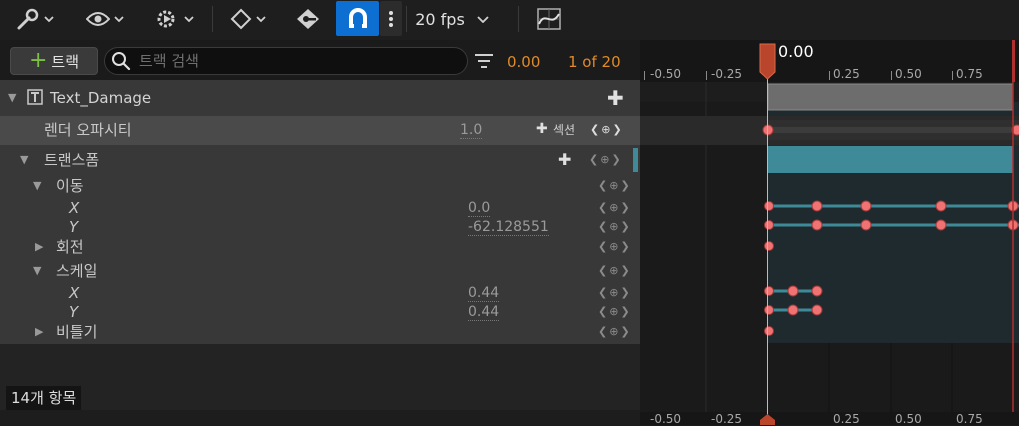 The image size is (1019, 426). Describe the element at coordinates (241, 19) in the screenshot. I see `diamond-icon` at that location.